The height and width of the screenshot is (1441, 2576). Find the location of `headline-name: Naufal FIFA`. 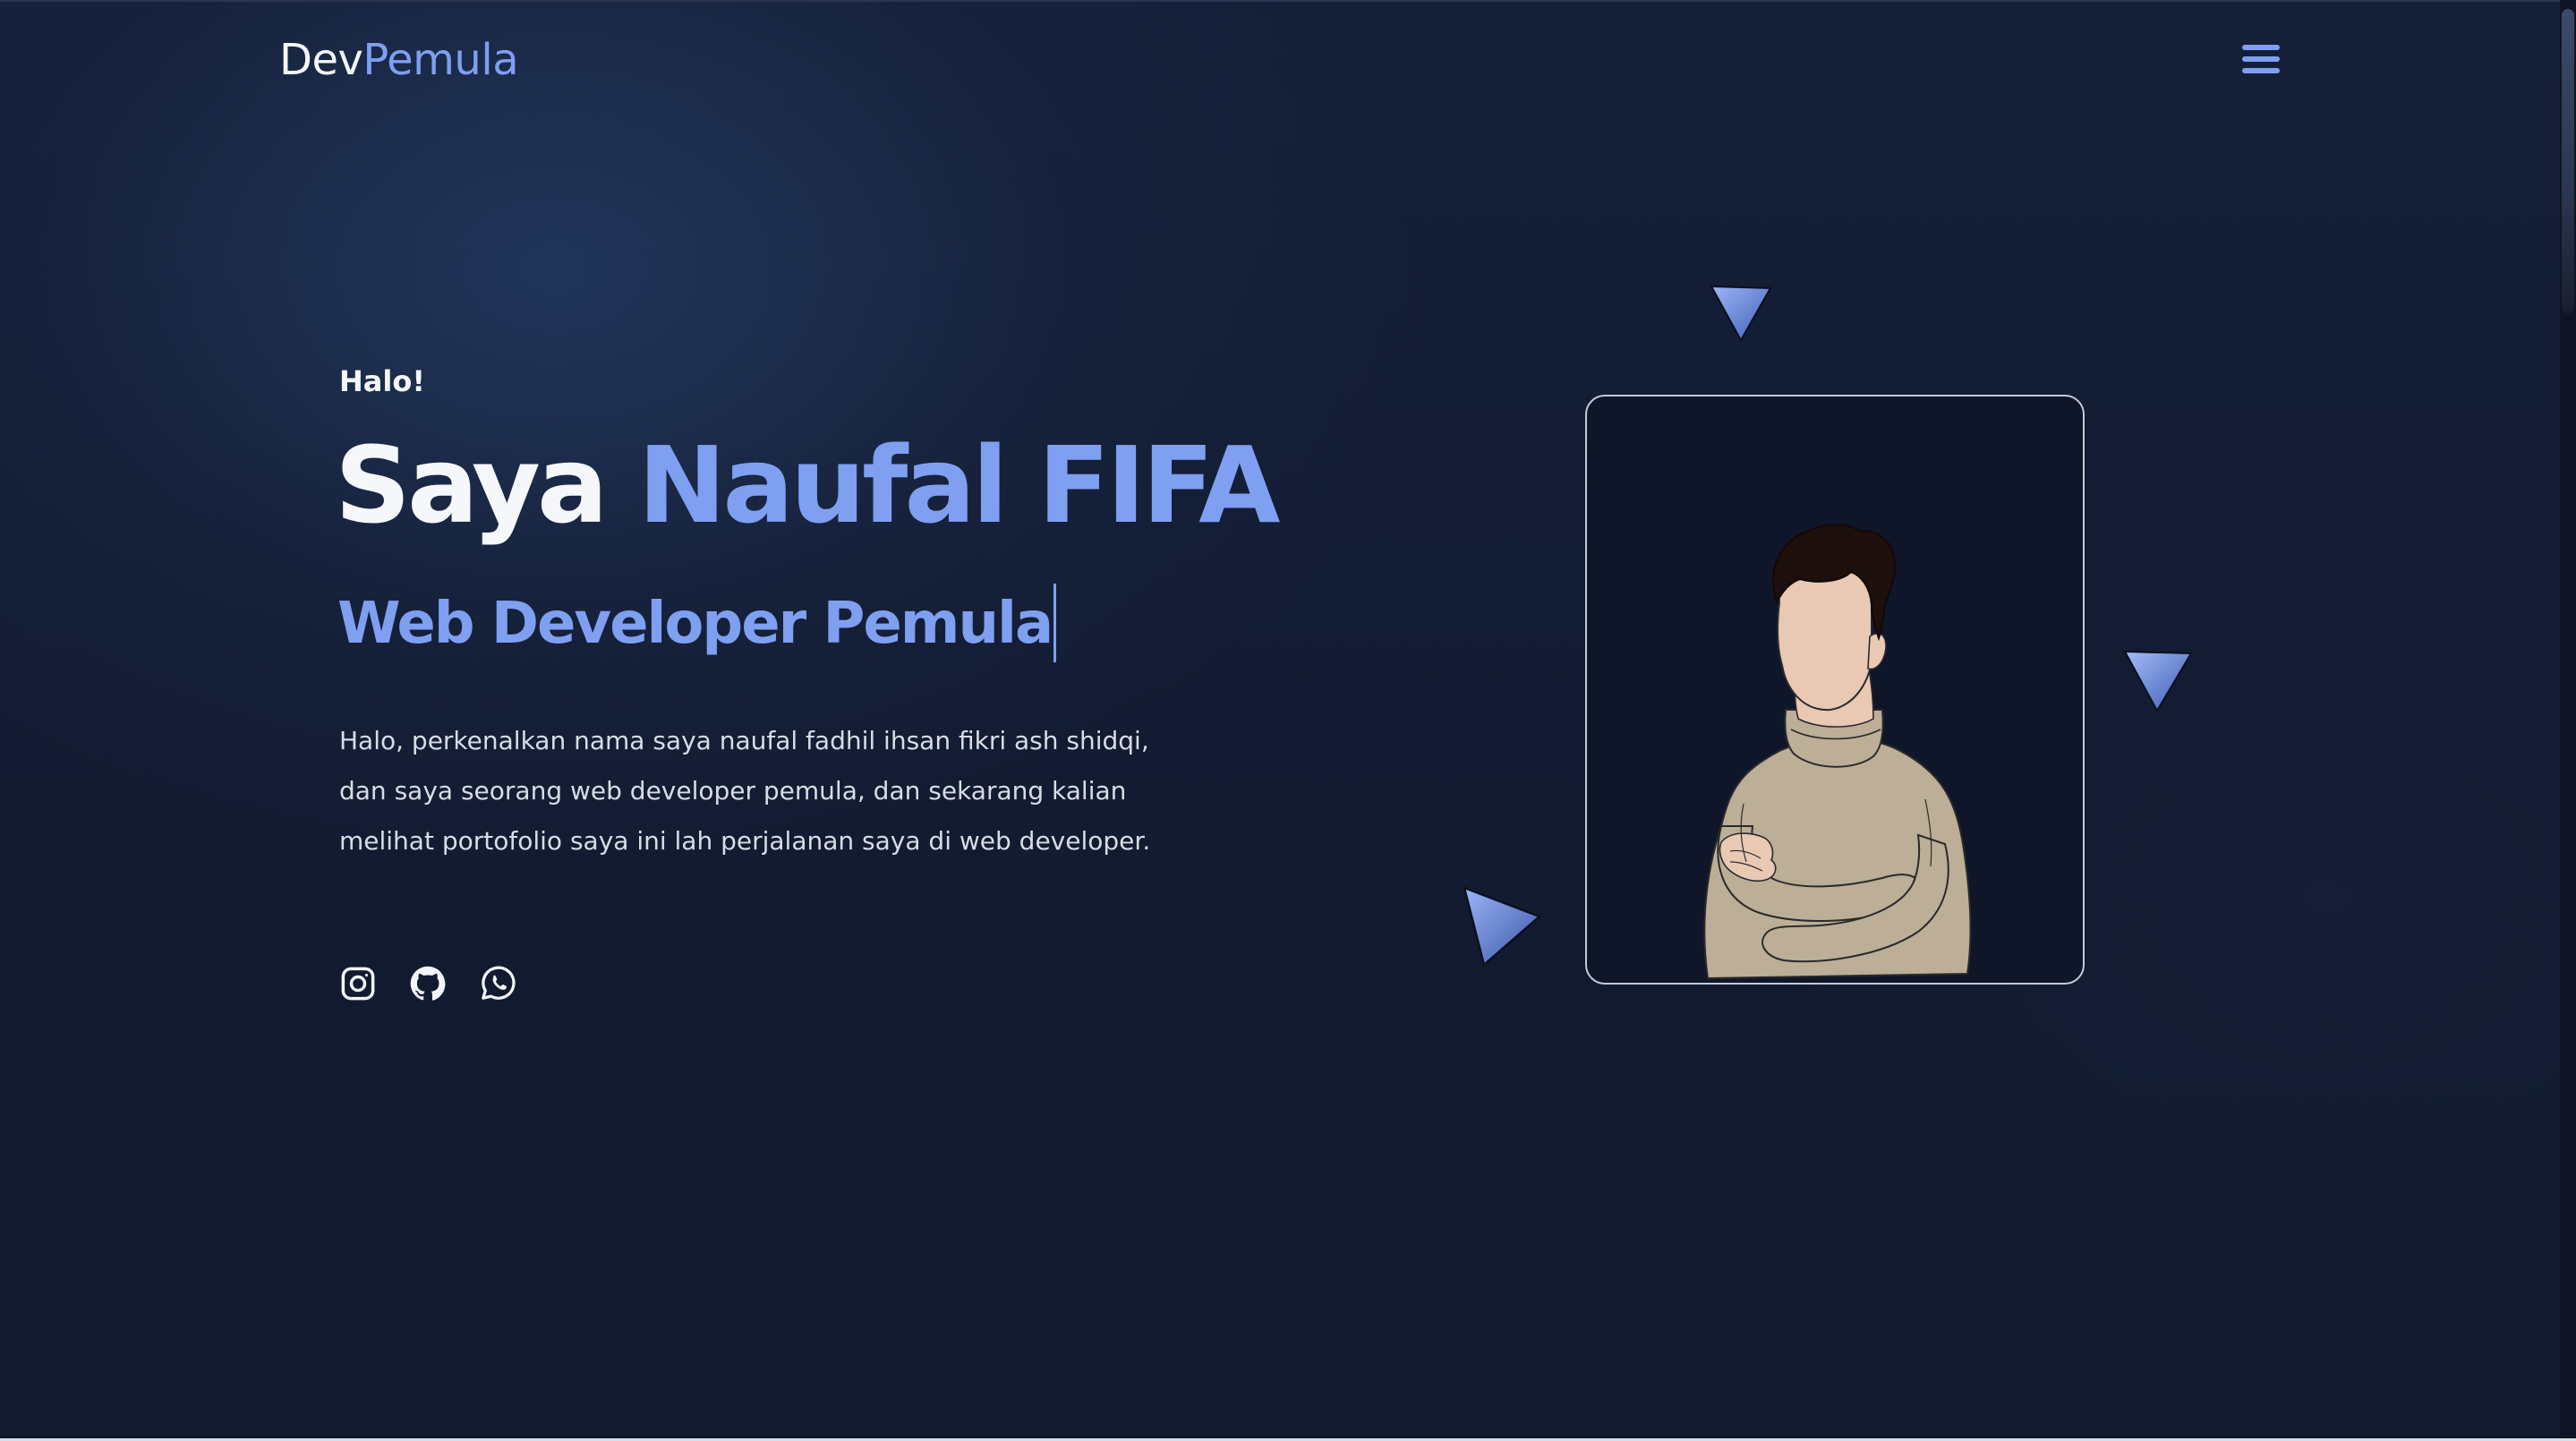

headline-name: Naufal FIFA is located at coordinates (959, 485).